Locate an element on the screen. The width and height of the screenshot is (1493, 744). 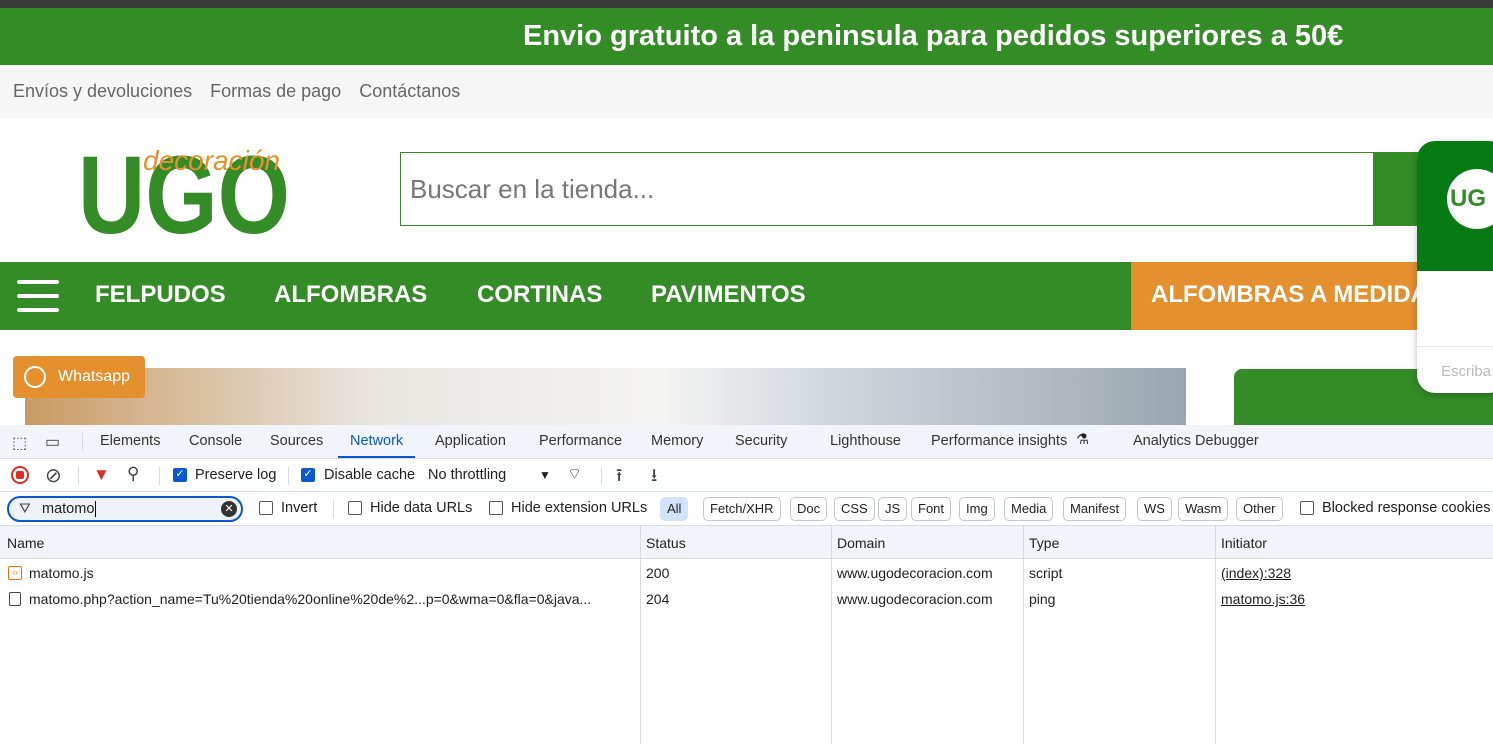
type-img: Img is located at coordinates (977, 509).